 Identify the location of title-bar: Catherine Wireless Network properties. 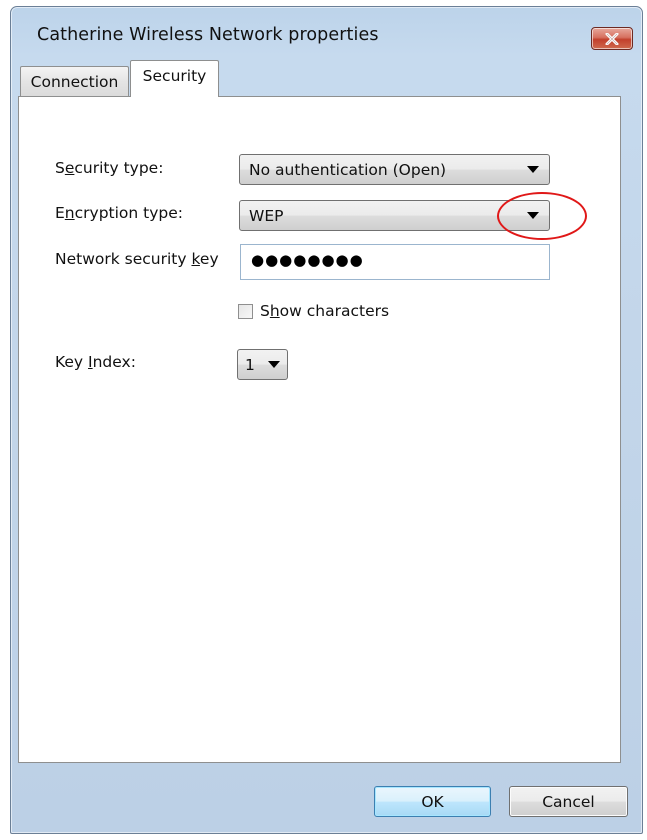
(326, 33).